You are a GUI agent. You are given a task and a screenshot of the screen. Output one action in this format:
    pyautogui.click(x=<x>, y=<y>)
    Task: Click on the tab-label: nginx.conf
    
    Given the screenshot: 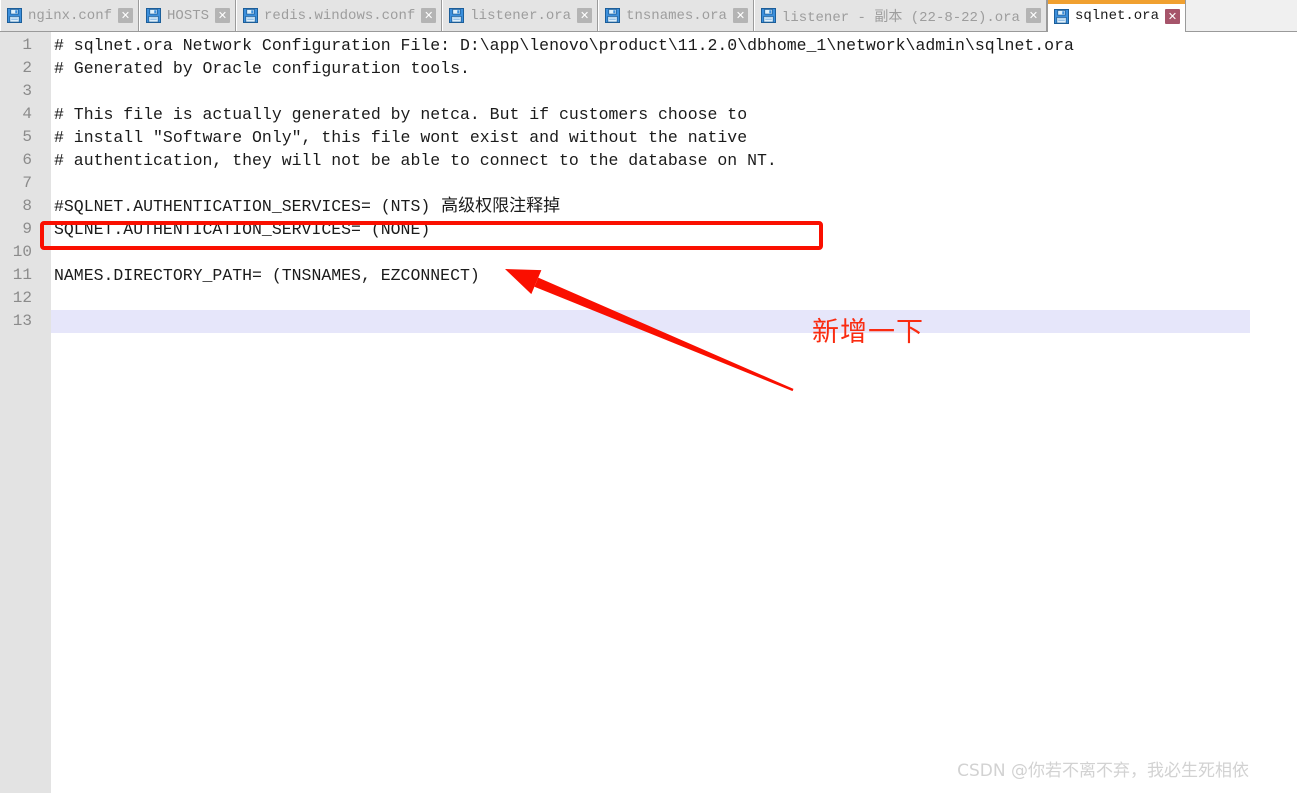 What is the action you would take?
    pyautogui.click(x=70, y=15)
    